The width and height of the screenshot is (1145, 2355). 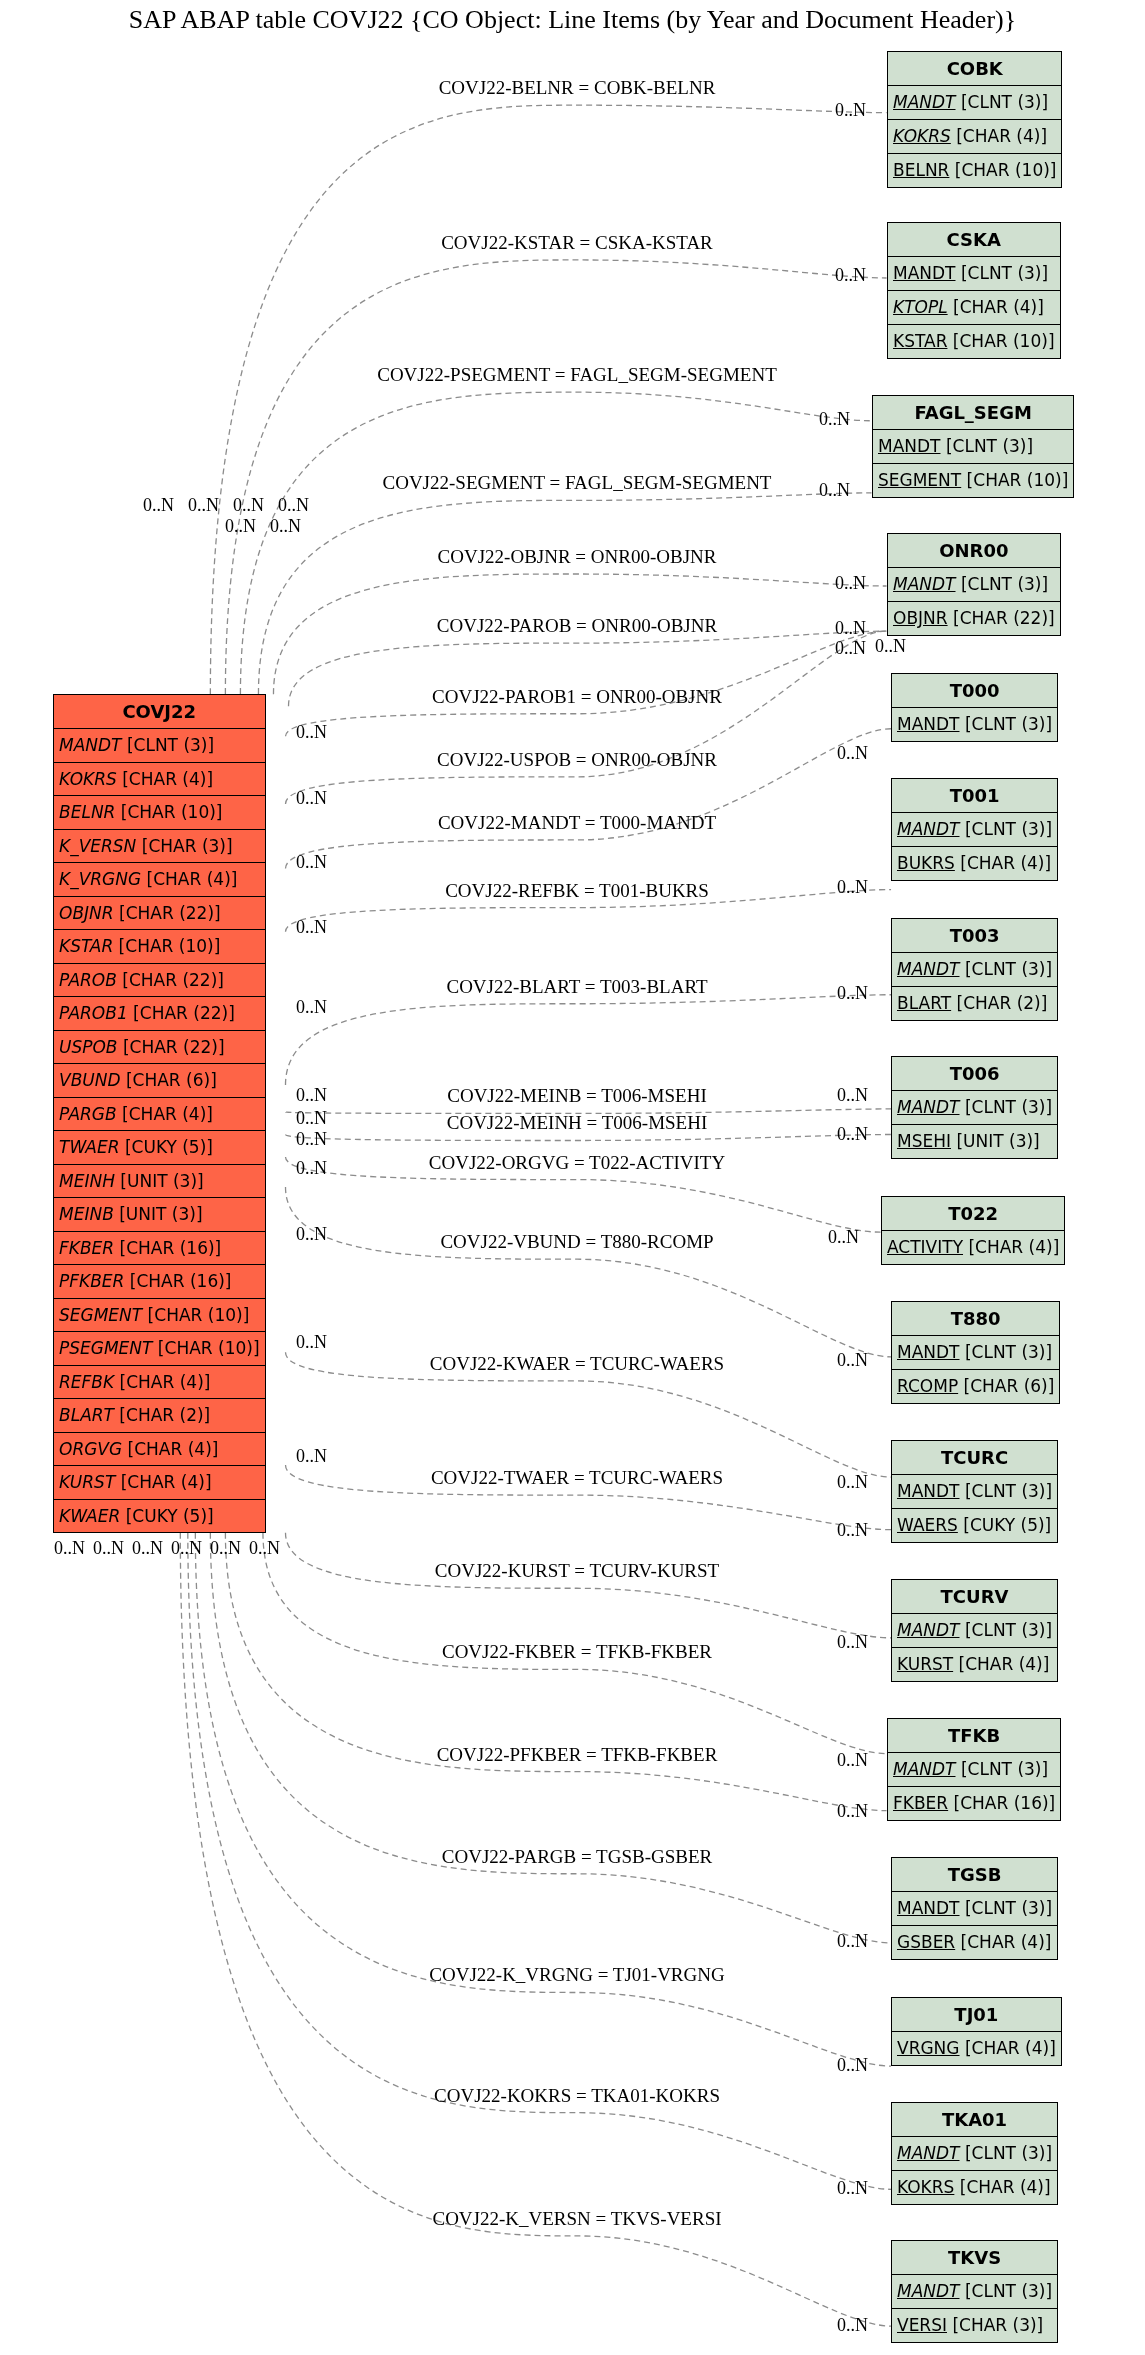 What do you see at coordinates (159, 1113) in the screenshot?
I see `table-field: PARGB [CHAR (4)]` at bounding box center [159, 1113].